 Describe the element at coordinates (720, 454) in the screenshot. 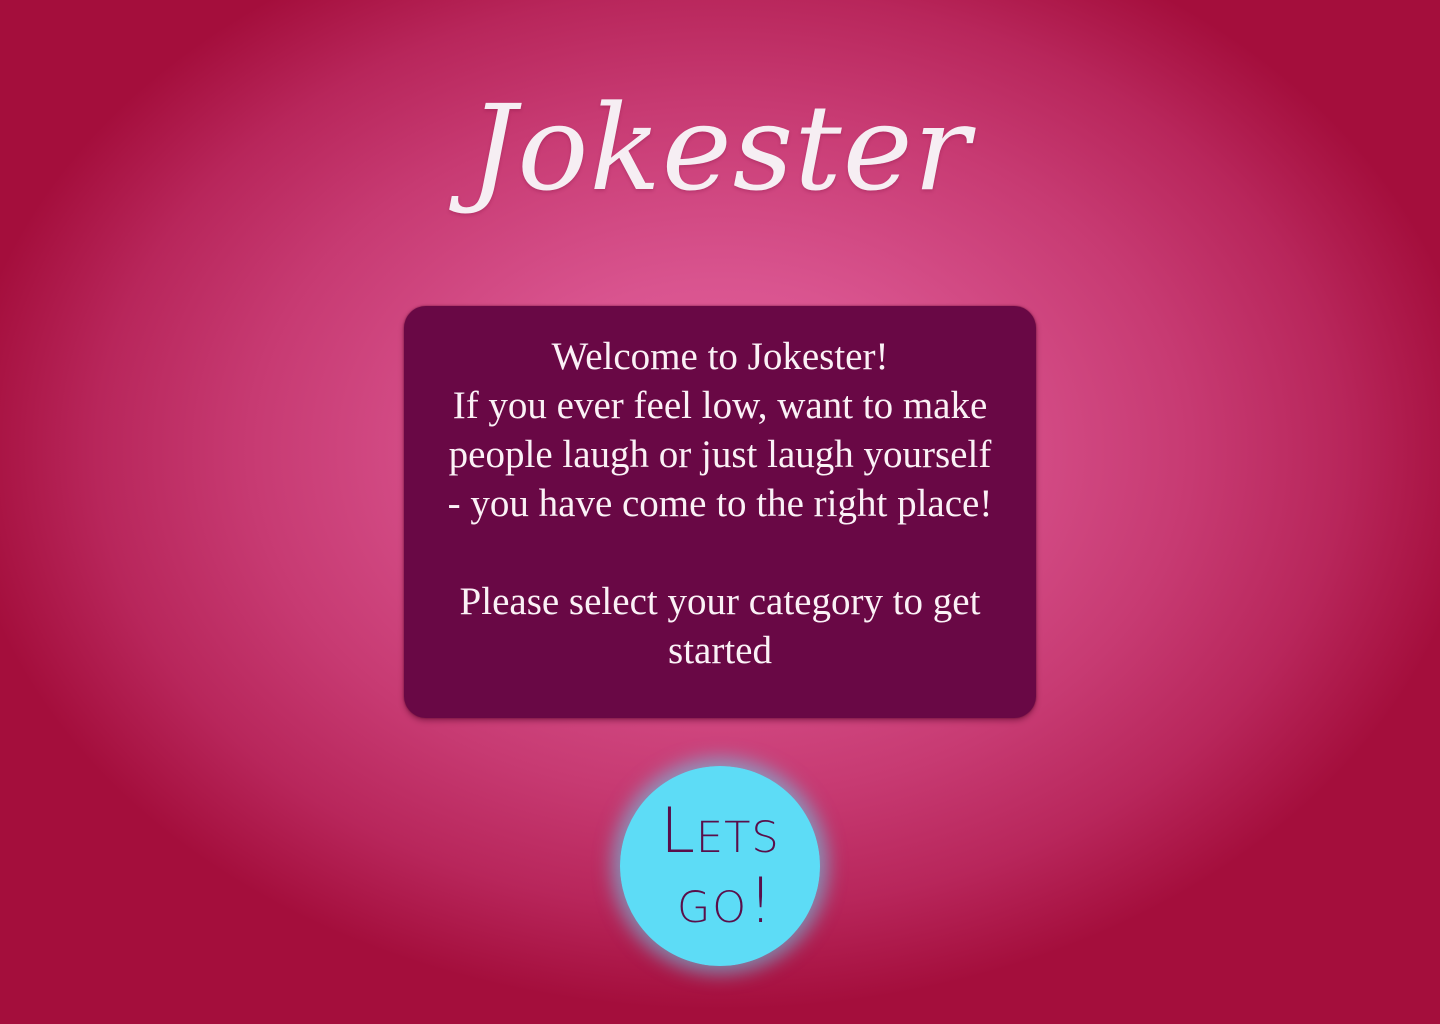

I see `welcome-text-line: people laugh or just laugh yourself` at that location.